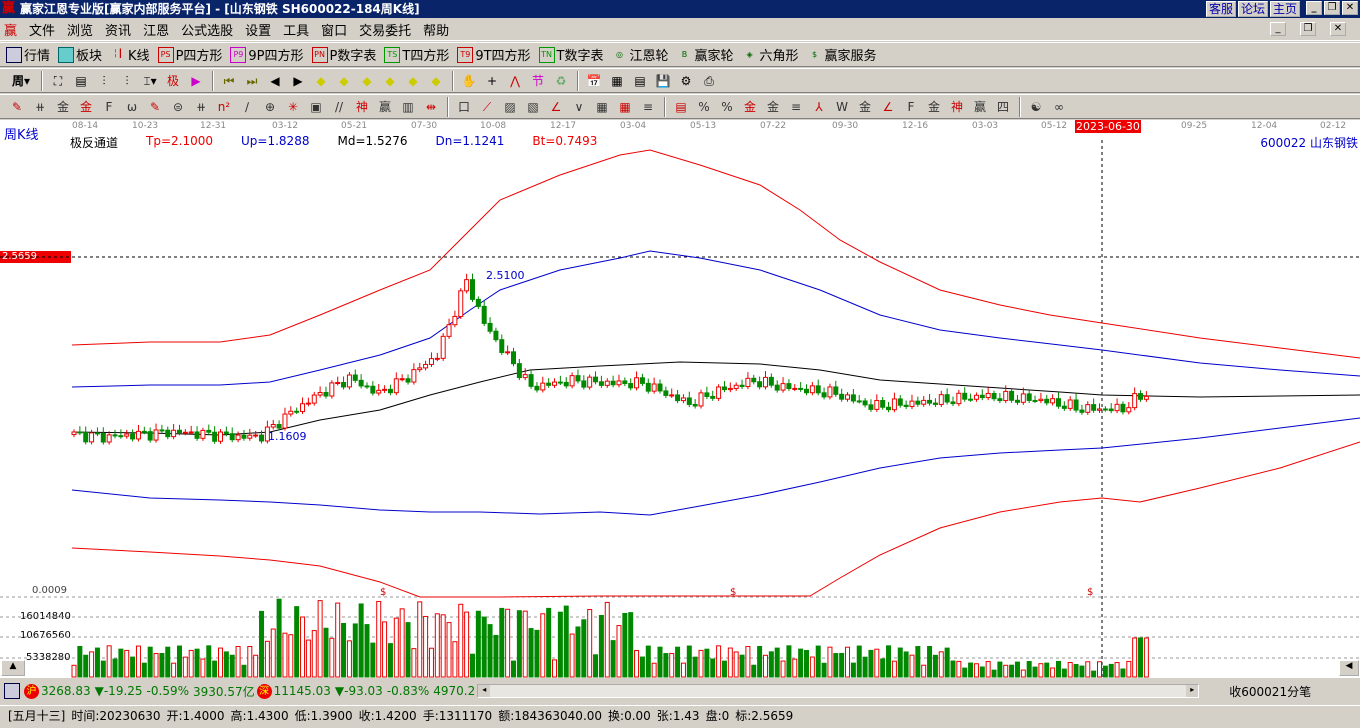 The height and width of the screenshot is (728, 1360). Describe the element at coordinates (487, 107) in the screenshot. I see `gann-tool-21-icon: ⟋` at that location.